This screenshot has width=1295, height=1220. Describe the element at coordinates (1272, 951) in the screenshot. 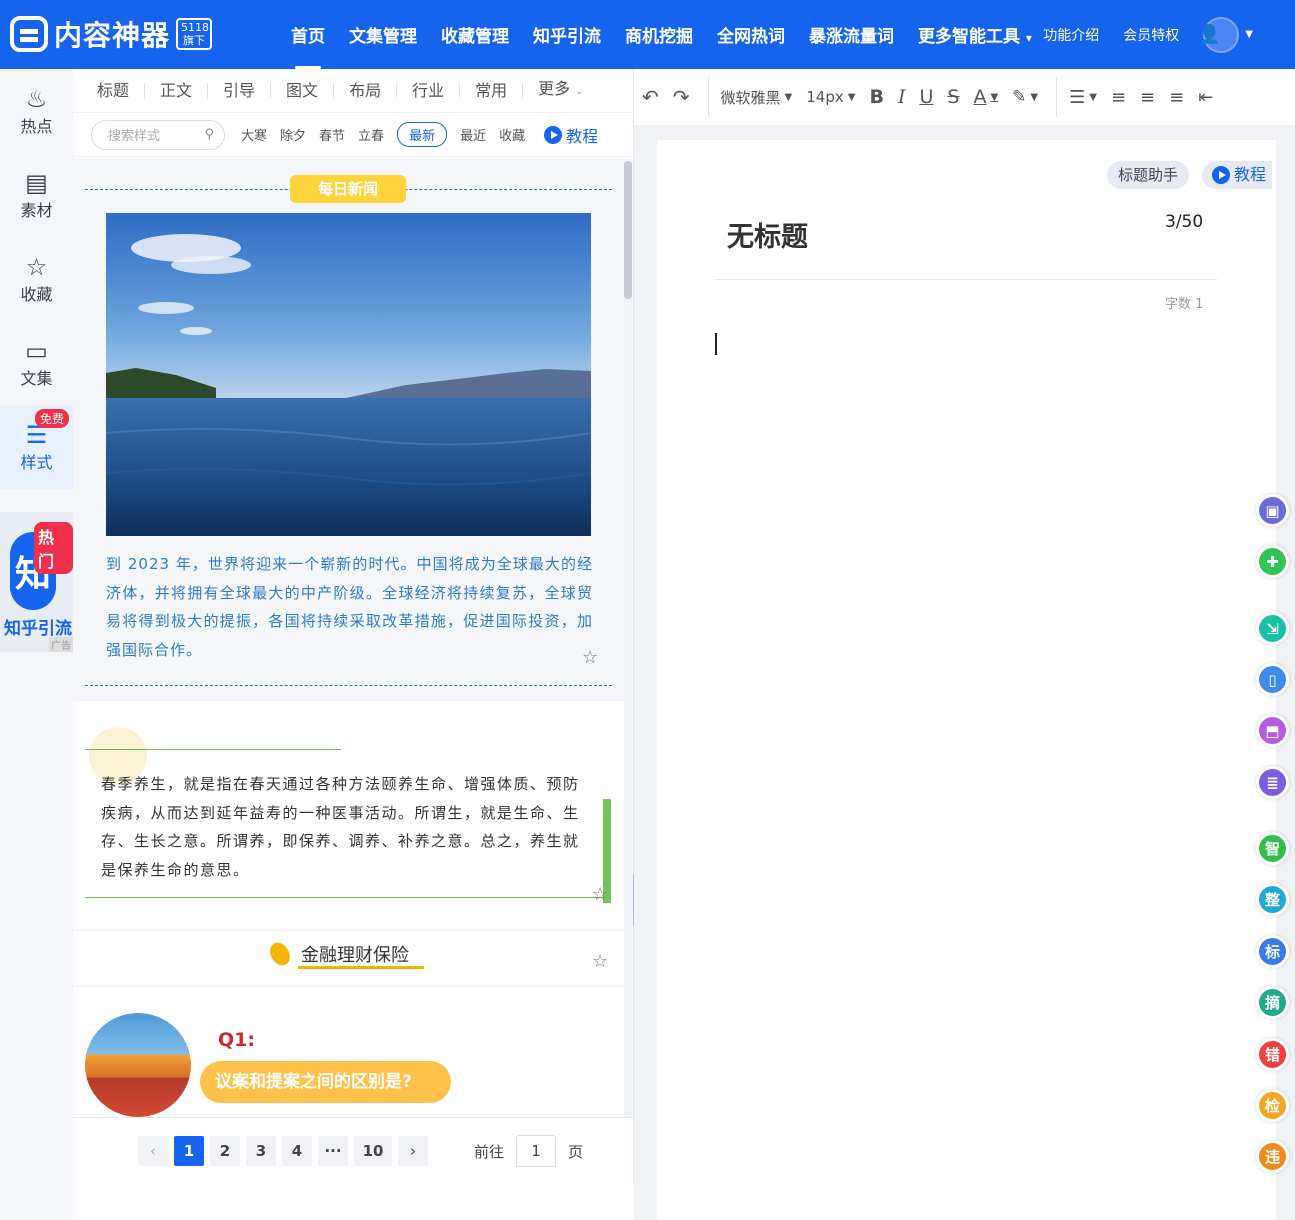

I see `title-fab: 标` at that location.